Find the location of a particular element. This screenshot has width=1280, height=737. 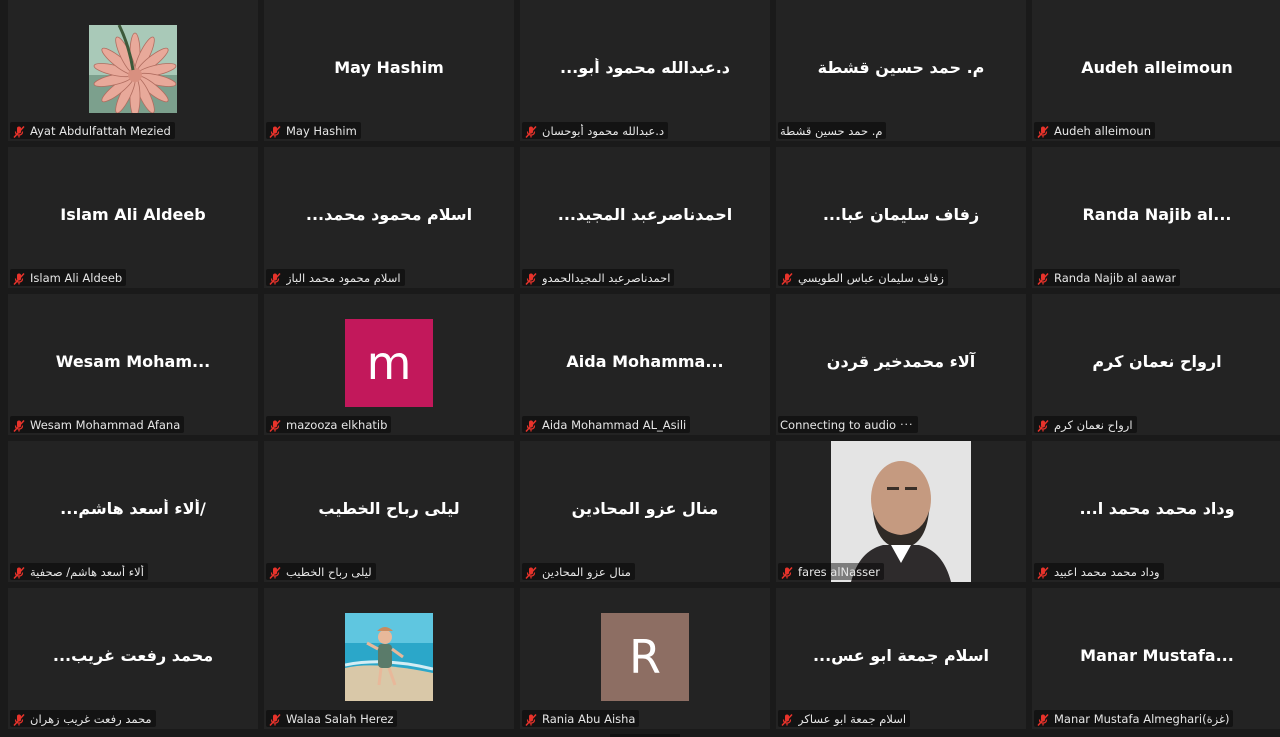

name-label: د.عبدالله محمود أبوحسان is located at coordinates (595, 130).